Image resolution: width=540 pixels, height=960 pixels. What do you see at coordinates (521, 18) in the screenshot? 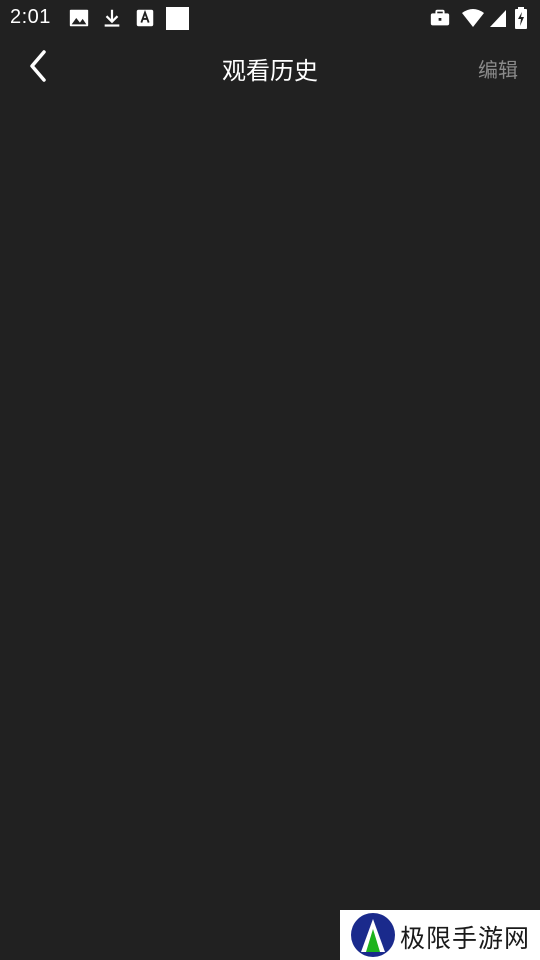
I see `battery-charging-icon` at bounding box center [521, 18].